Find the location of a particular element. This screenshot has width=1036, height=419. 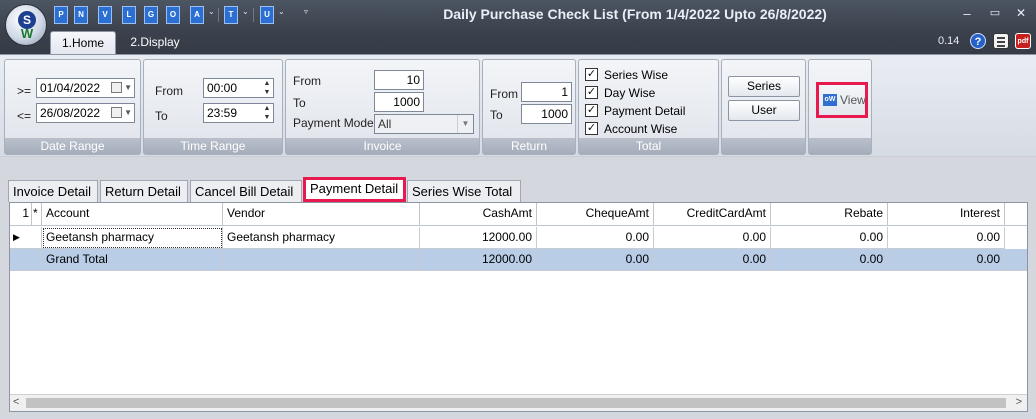

series-user-group: Series User is located at coordinates (763, 107).